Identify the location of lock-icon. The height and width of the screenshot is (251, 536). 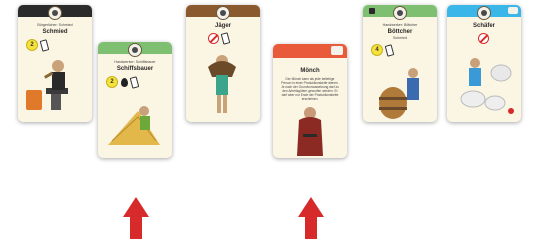
(372, 11).